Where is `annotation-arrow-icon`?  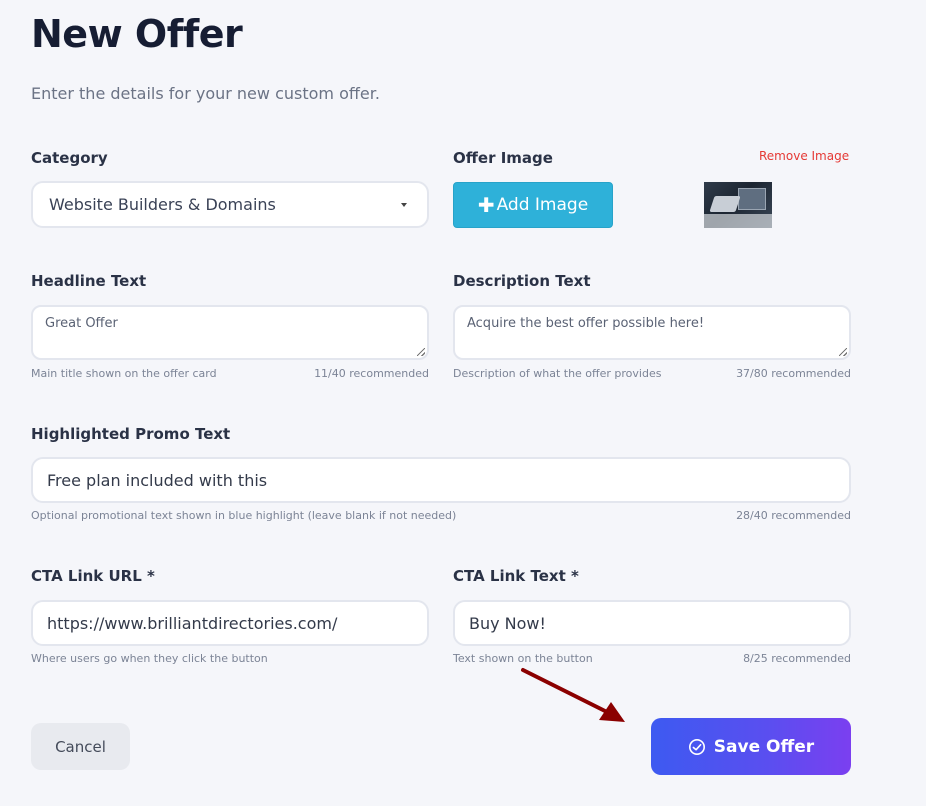
annotation-arrow-icon is located at coordinates (573, 695).